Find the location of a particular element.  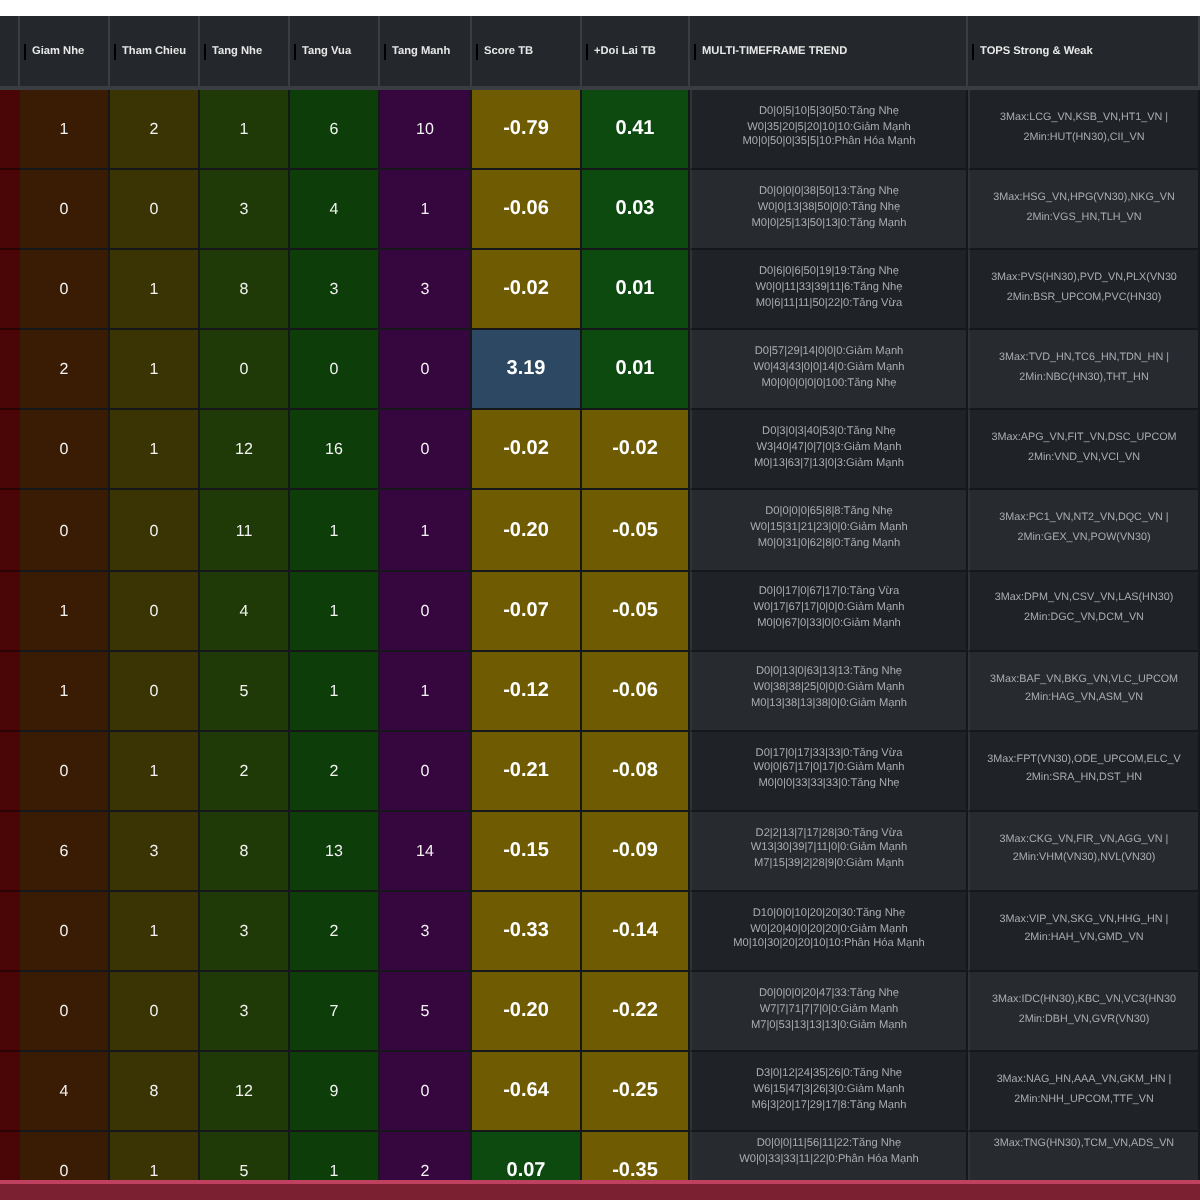

score-cell: -0.15 is located at coordinates (527, 851).